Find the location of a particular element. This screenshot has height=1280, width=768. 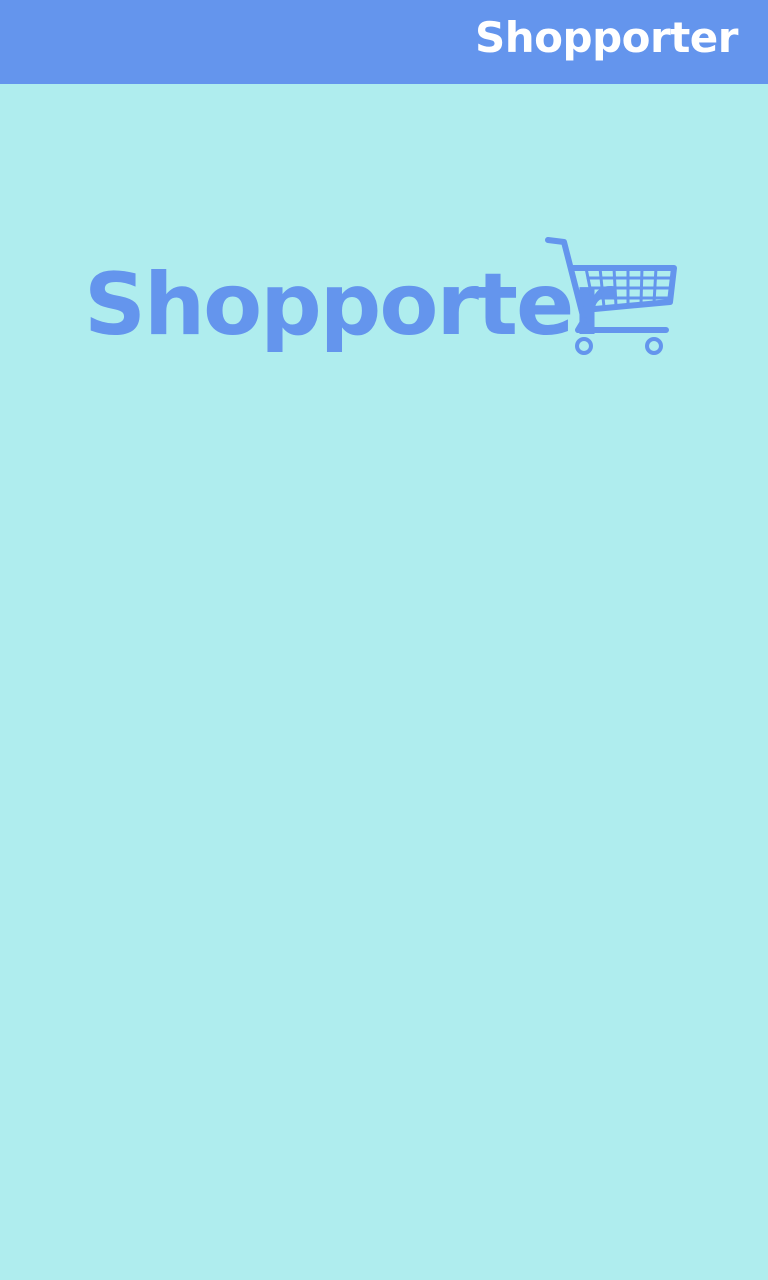

app-logo: Shopporter is located at coordinates (384, 302).